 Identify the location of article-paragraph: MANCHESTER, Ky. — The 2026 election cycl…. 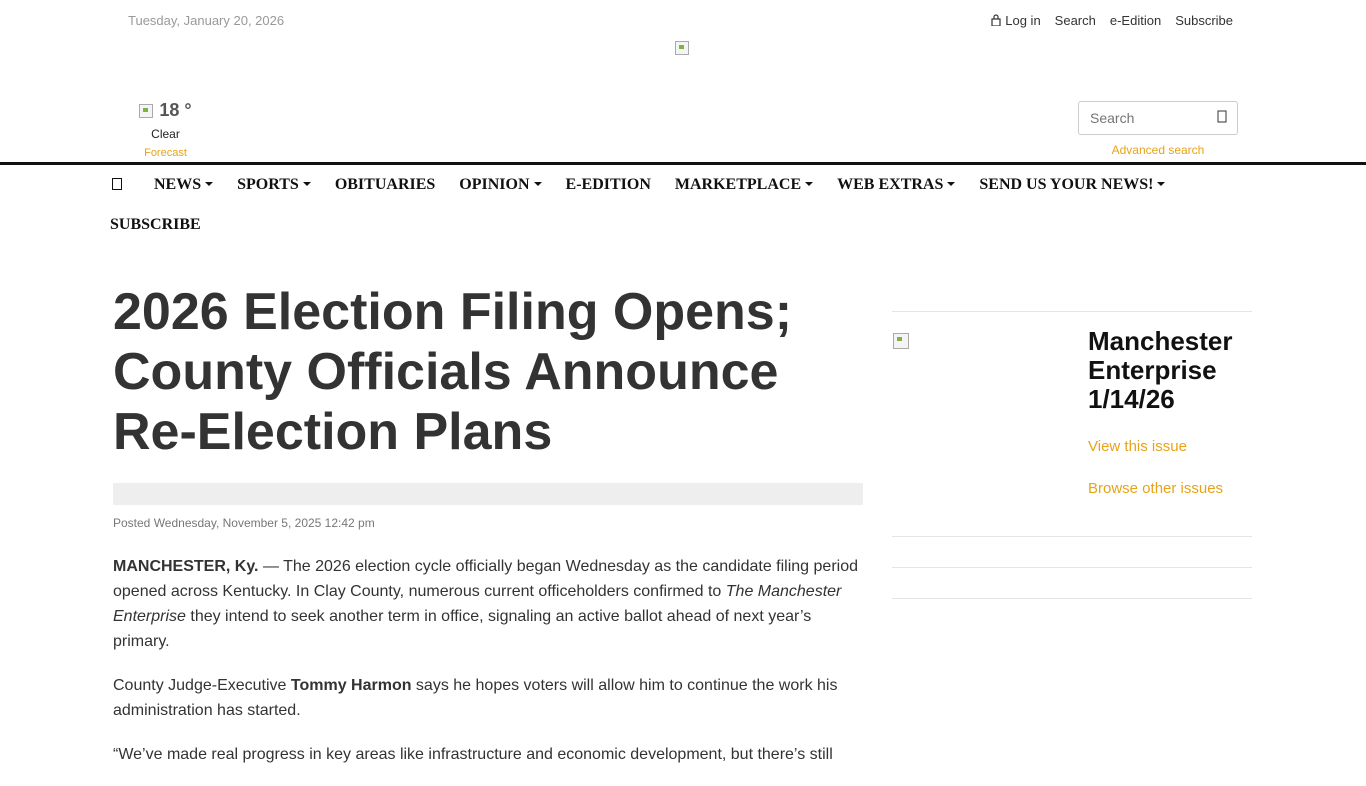
(488, 604).